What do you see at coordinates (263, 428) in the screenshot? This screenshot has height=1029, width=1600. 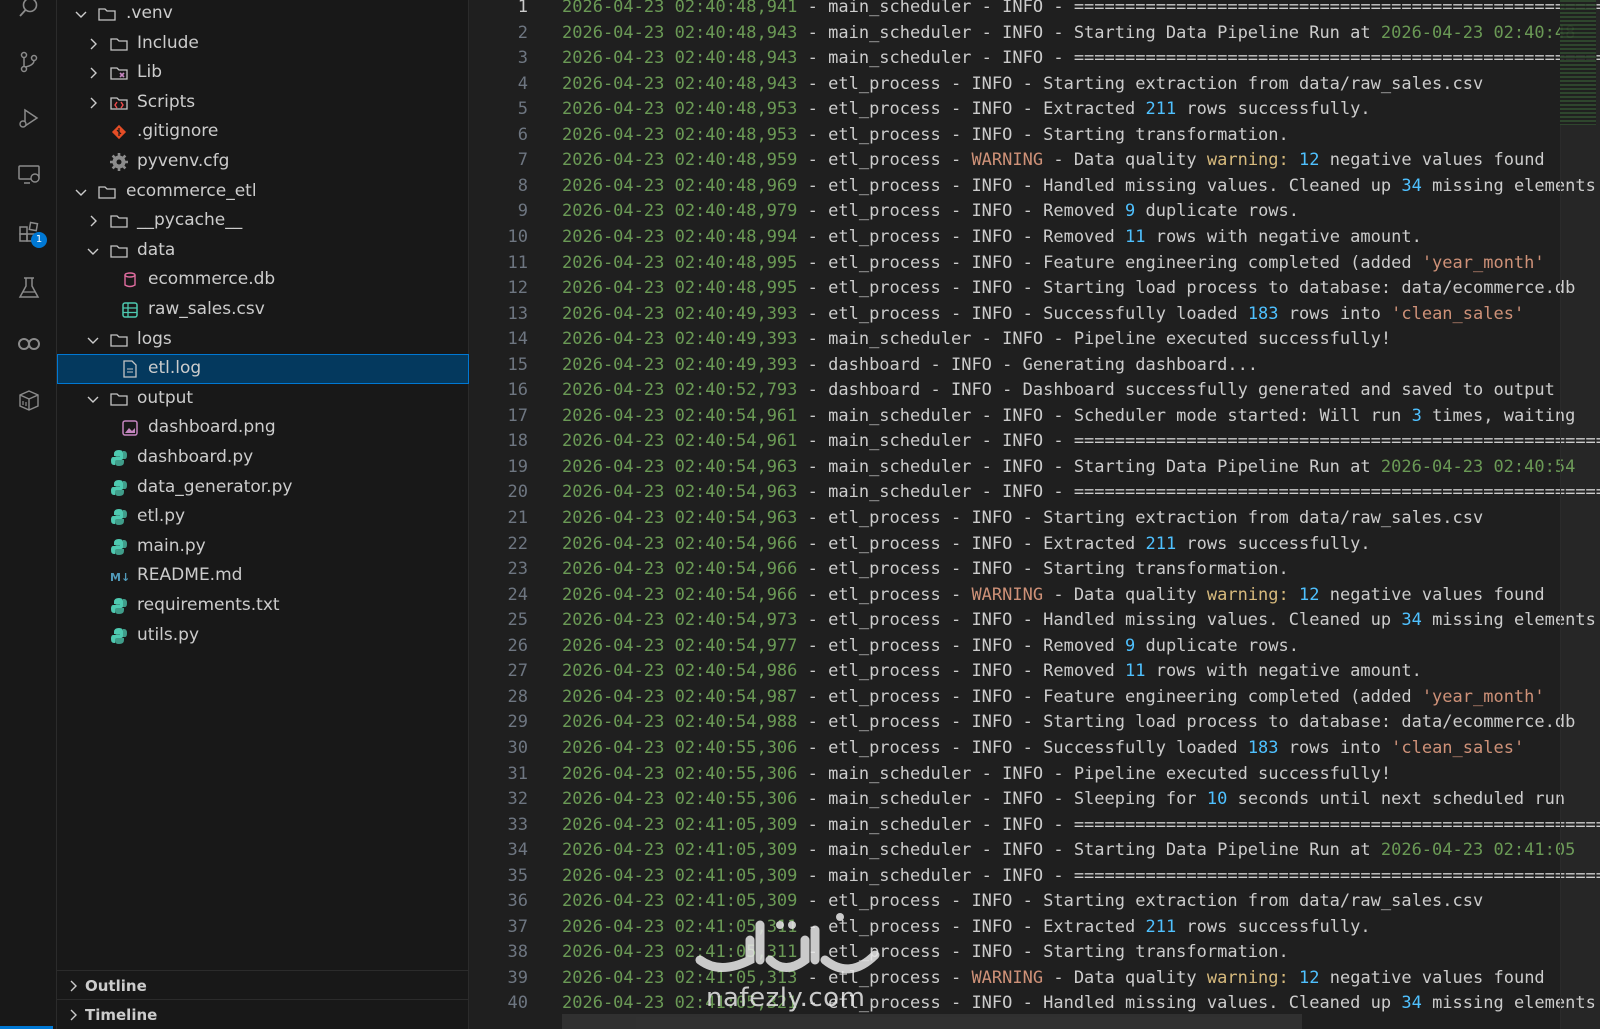 I see `tree-file-dashboard-png: dashboard.png` at bounding box center [263, 428].